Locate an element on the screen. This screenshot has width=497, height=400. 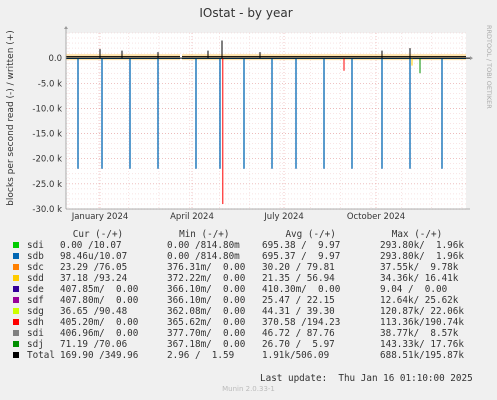
legend-cur: 407.85m/ 0.00 is located at coordinates (99, 289).